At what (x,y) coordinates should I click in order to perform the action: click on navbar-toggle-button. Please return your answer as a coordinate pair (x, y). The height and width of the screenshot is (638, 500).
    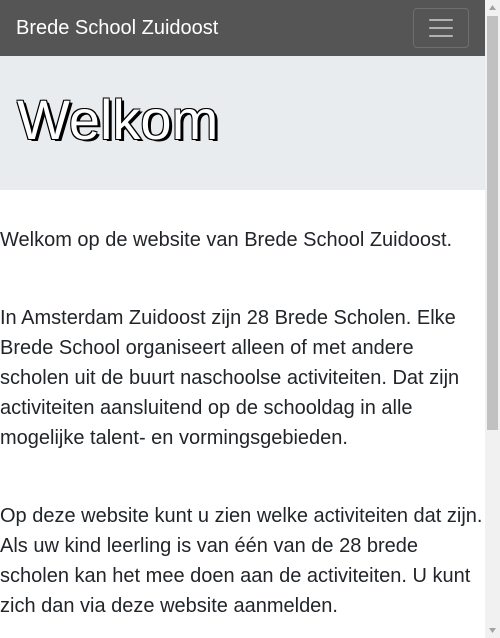
    Looking at the image, I should click on (441, 28).